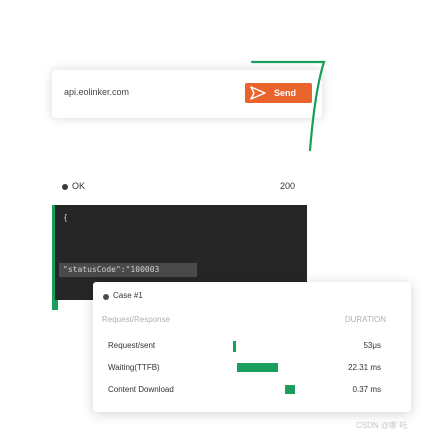  What do you see at coordinates (96, 92) in the screenshot?
I see `url-text: api.eolinker.com` at bounding box center [96, 92].